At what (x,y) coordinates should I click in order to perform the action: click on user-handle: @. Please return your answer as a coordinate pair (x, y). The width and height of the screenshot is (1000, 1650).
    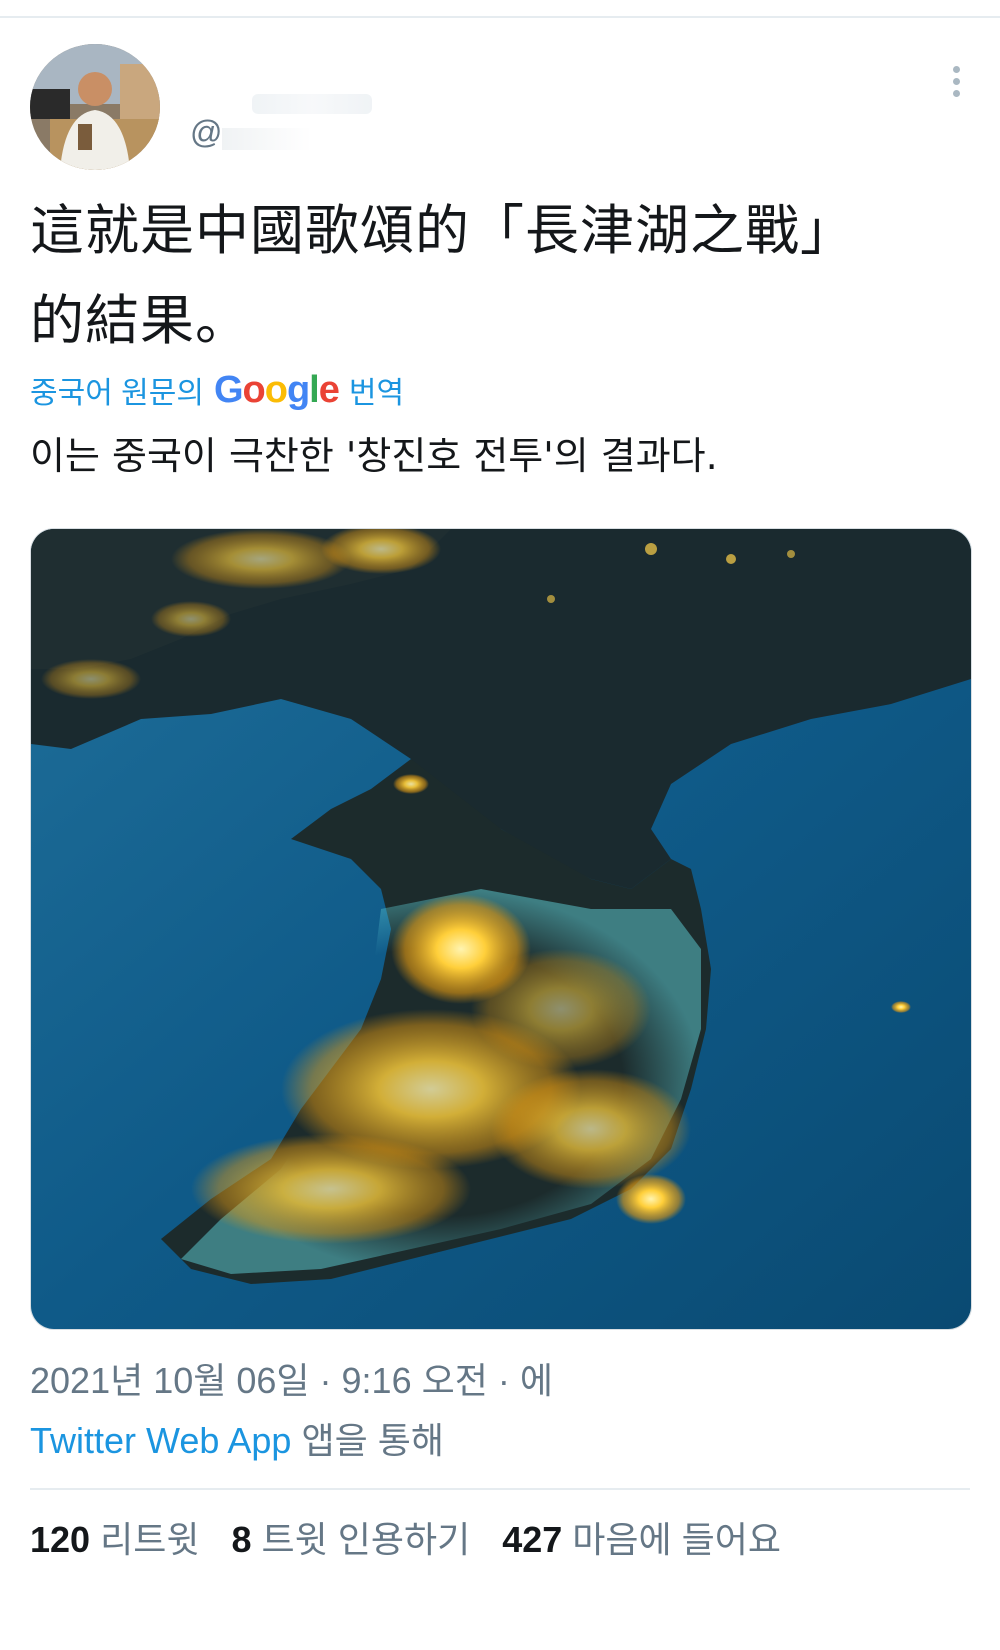
    Looking at the image, I should click on (206, 132).